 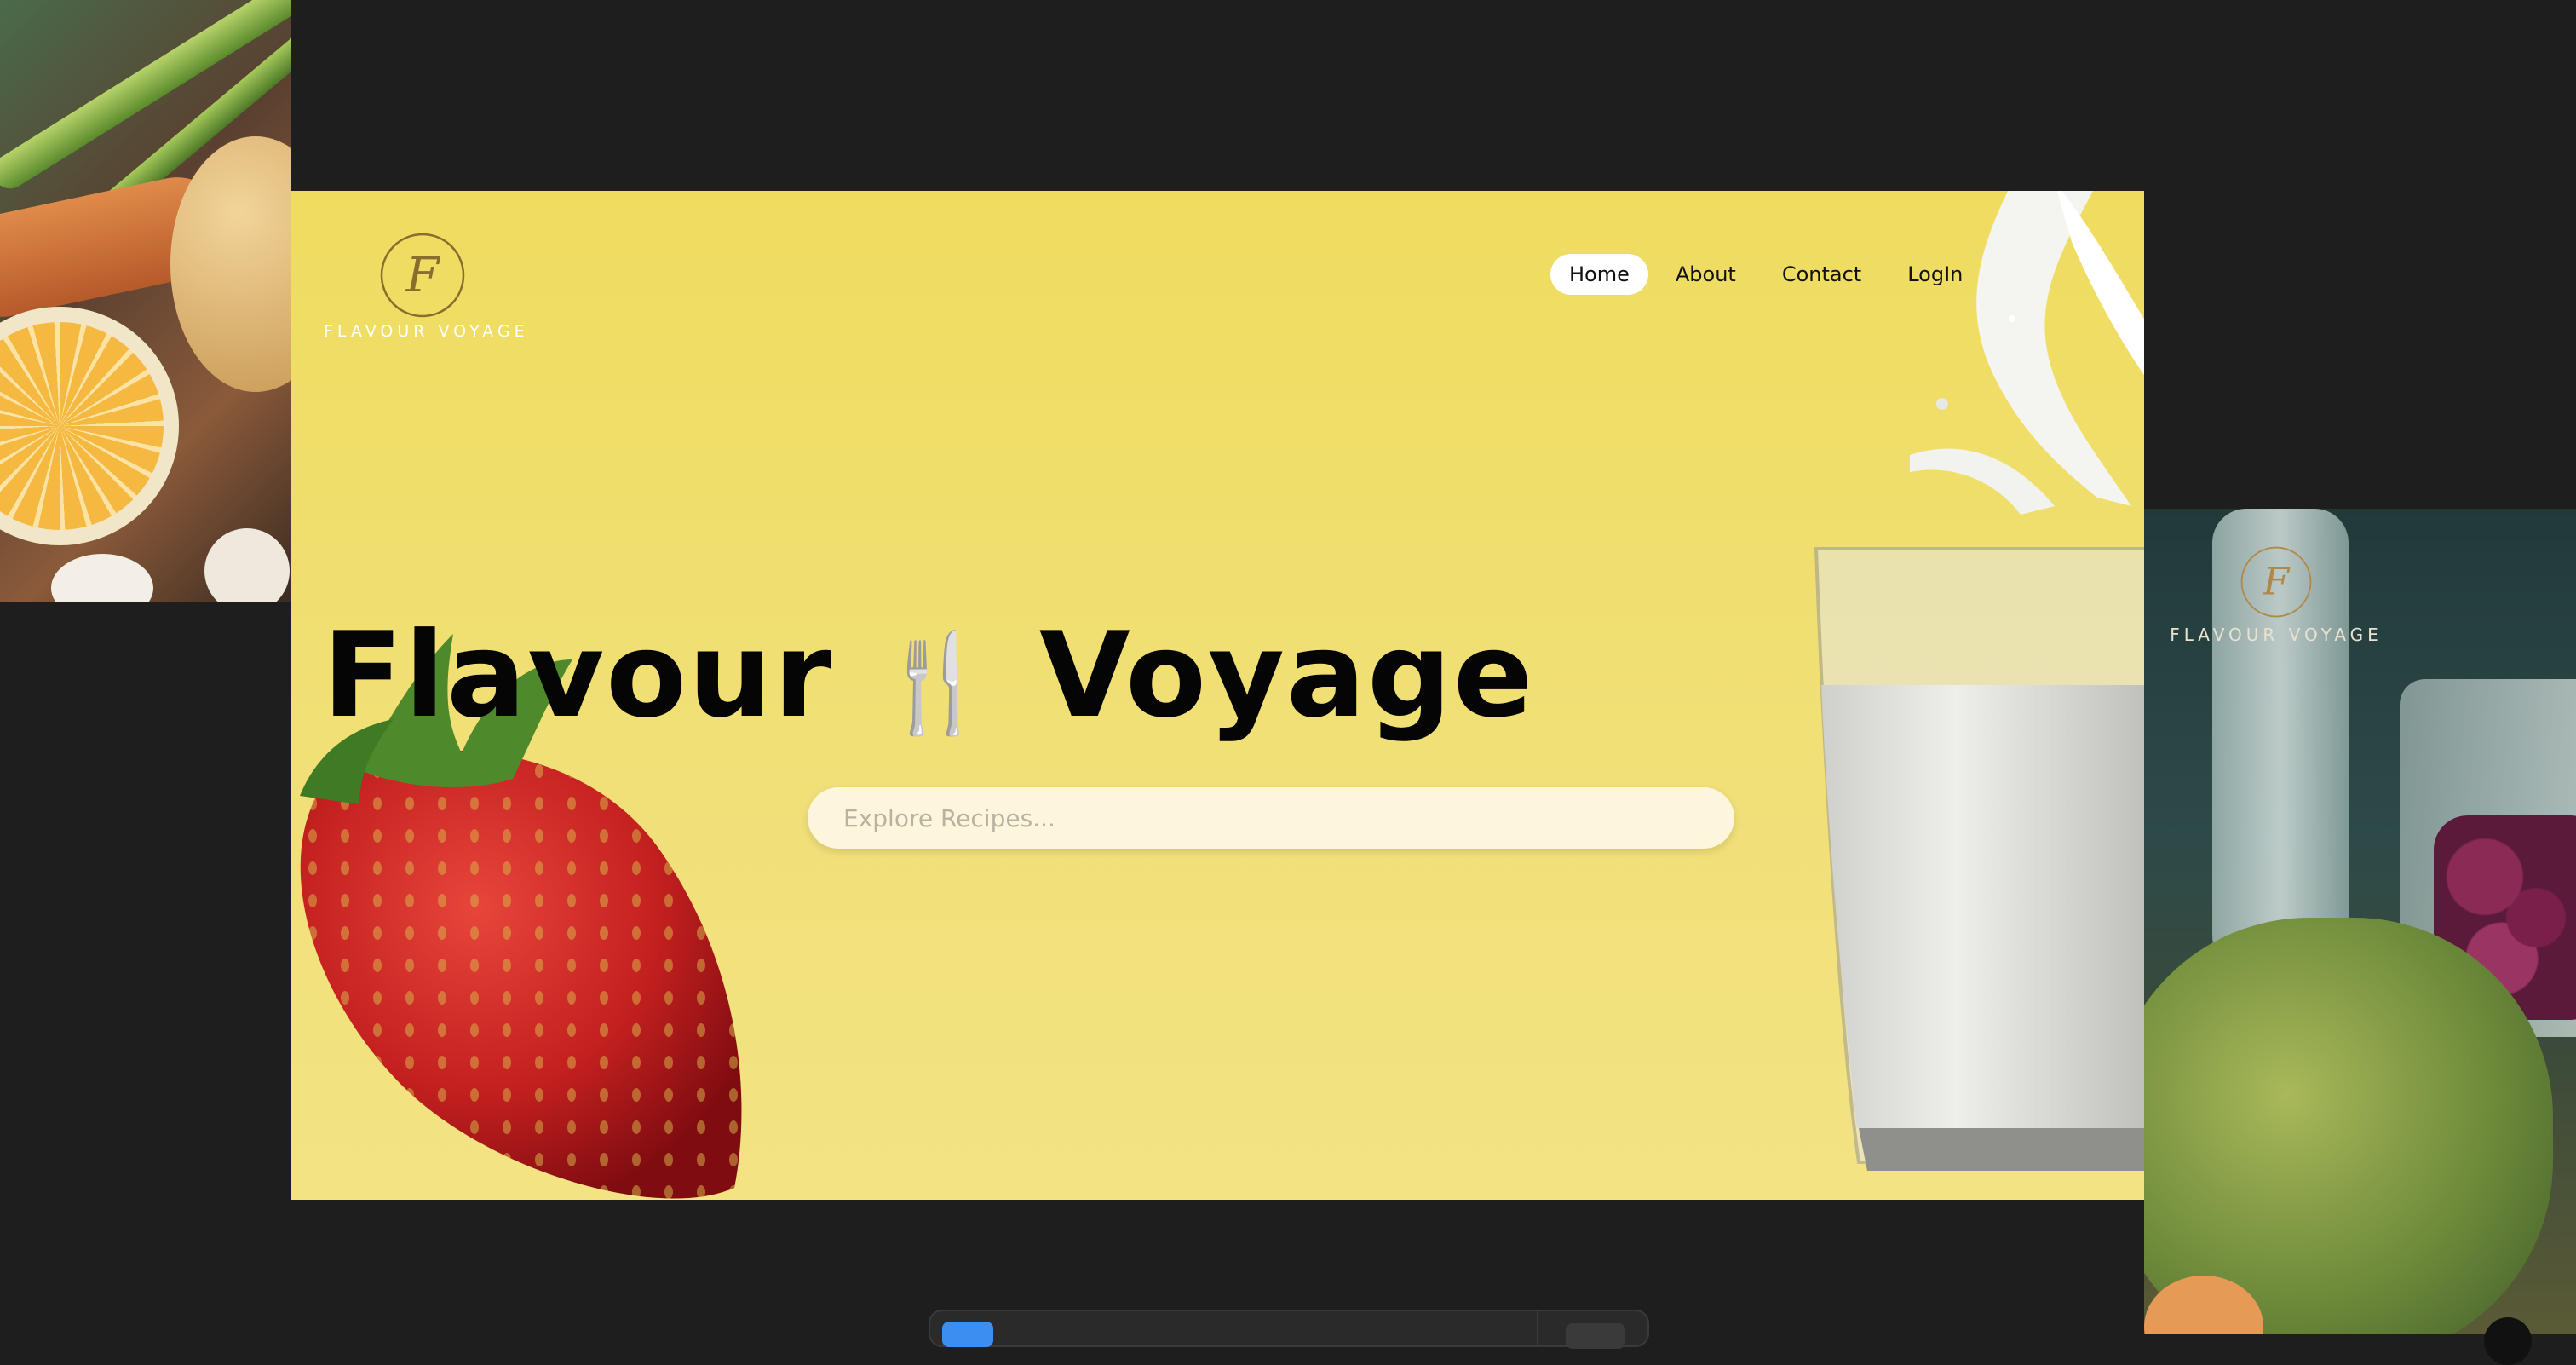 I want to click on left-food-illustration, so click(x=145, y=301).